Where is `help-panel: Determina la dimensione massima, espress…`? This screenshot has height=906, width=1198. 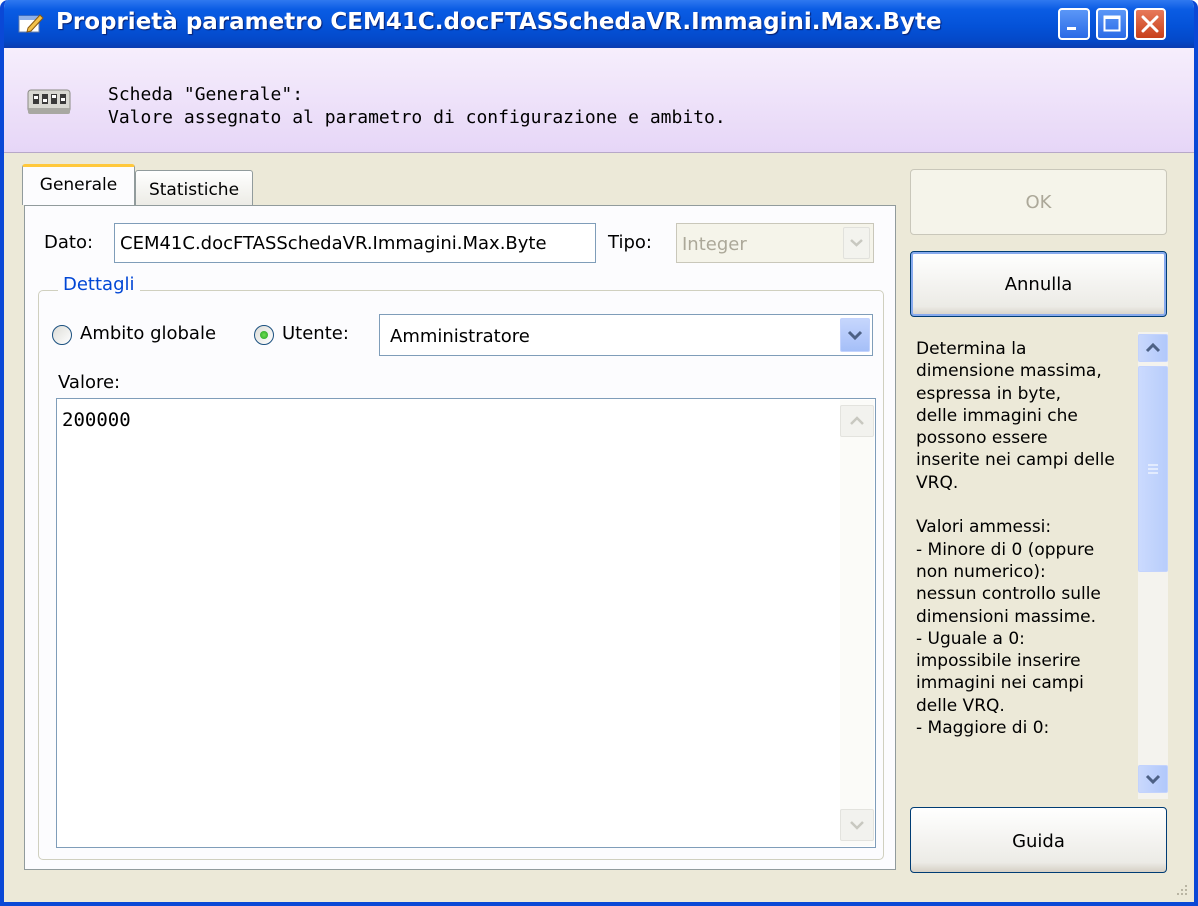 help-panel: Determina la dimensione massima, espress… is located at coordinates (1040, 565).